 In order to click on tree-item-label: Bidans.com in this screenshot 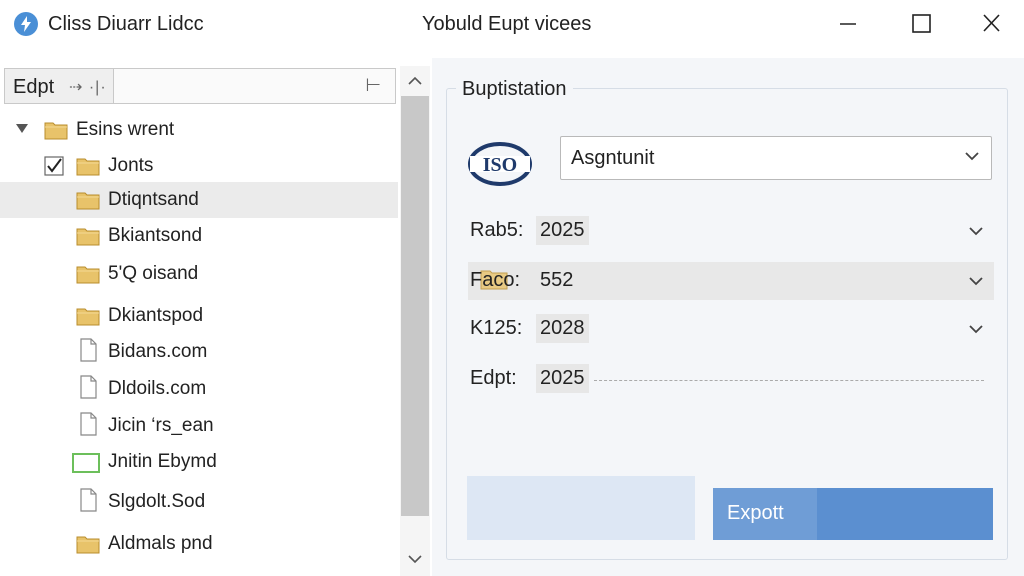, I will do `click(158, 351)`.